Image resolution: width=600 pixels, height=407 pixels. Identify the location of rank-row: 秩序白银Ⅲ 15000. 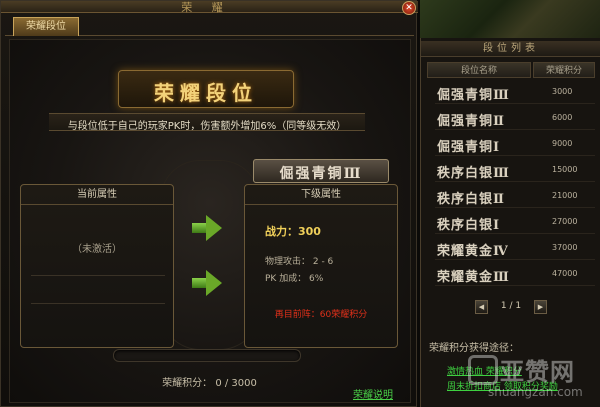
(515, 170).